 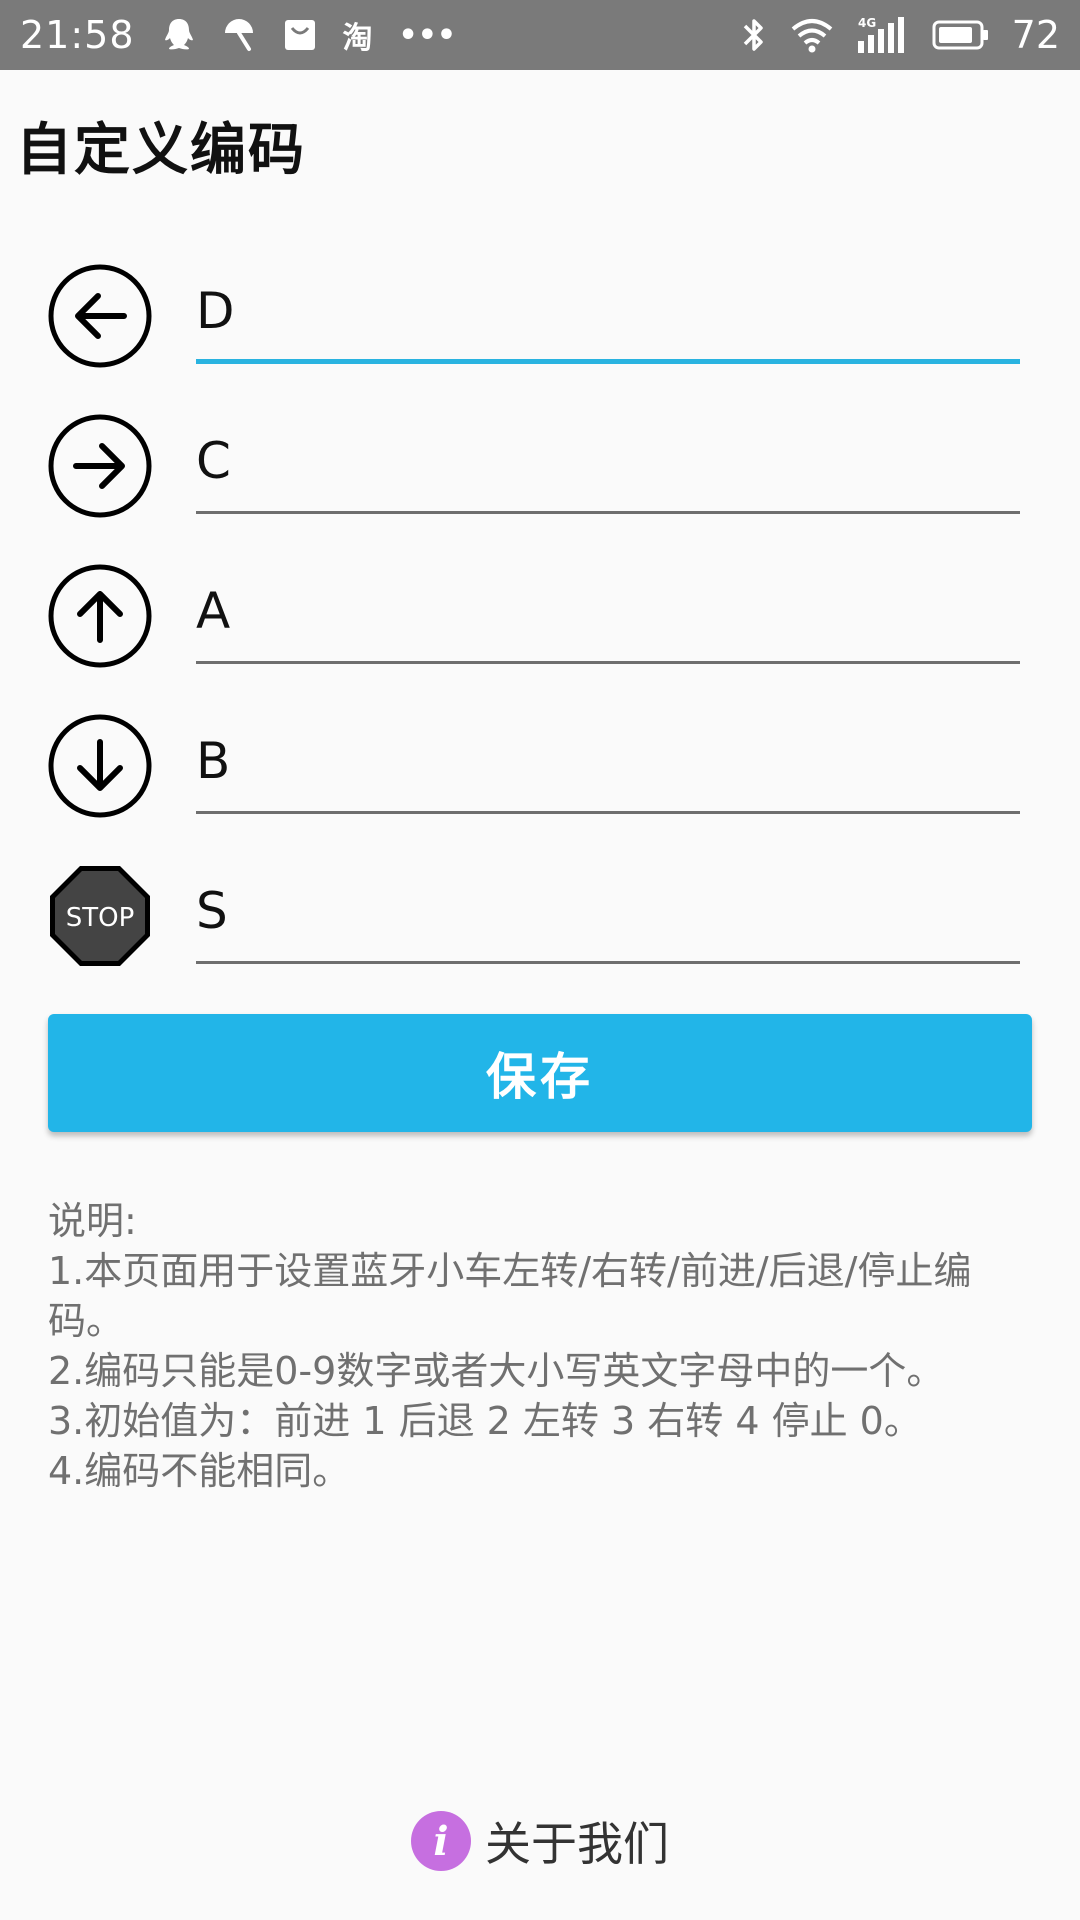 I want to click on umbrella-icon, so click(x=239, y=35).